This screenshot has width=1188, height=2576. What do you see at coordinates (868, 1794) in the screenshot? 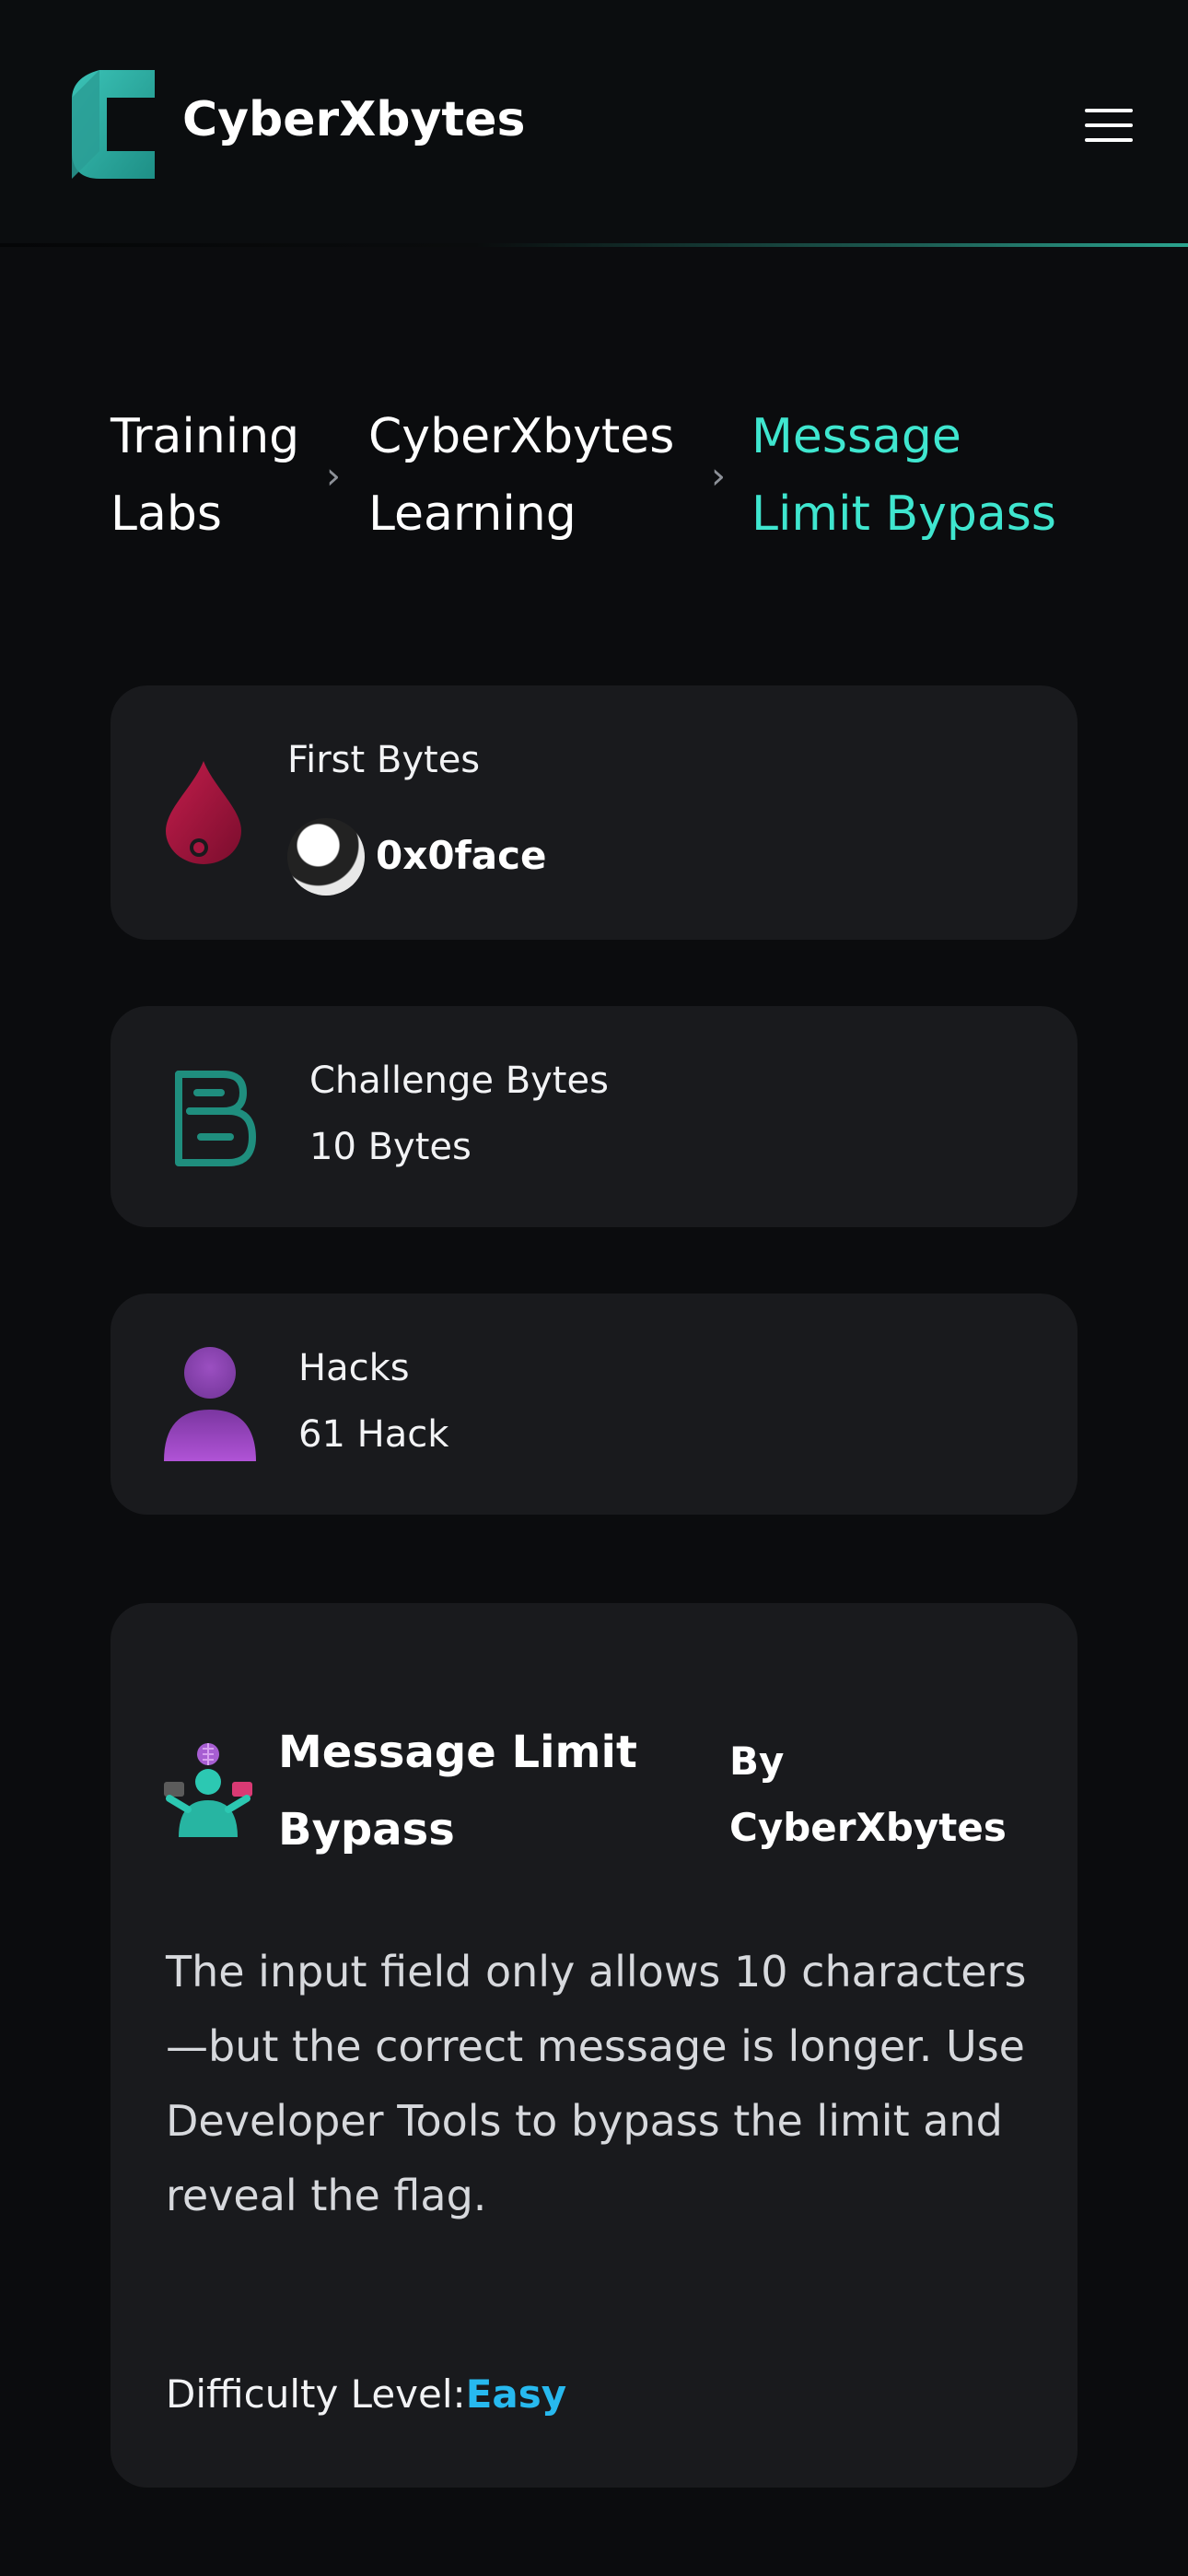
I see `challenge-author: By CyberXbytes` at bounding box center [868, 1794].